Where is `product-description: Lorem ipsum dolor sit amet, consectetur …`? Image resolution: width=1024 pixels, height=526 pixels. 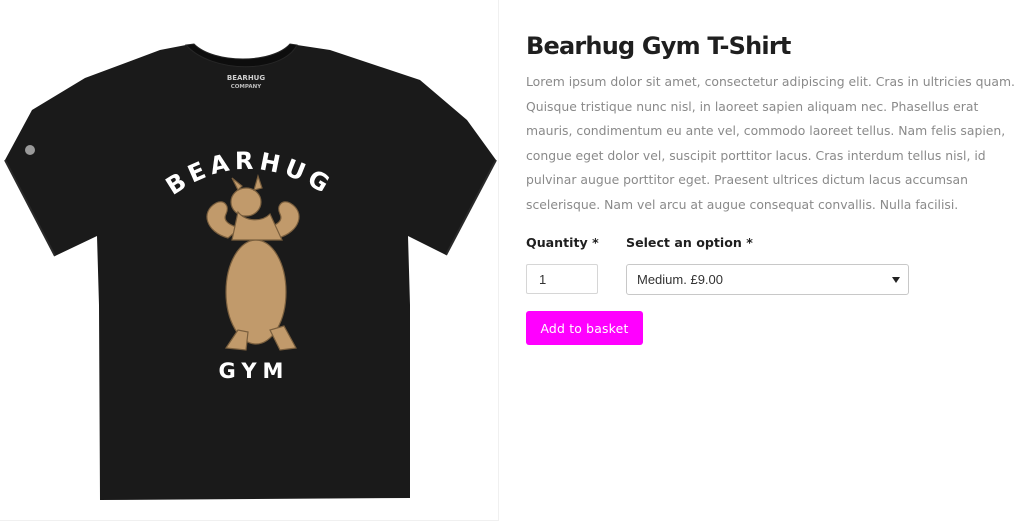
product-description: Lorem ipsum dolor sit amet, consectetur … is located at coordinates (770, 143).